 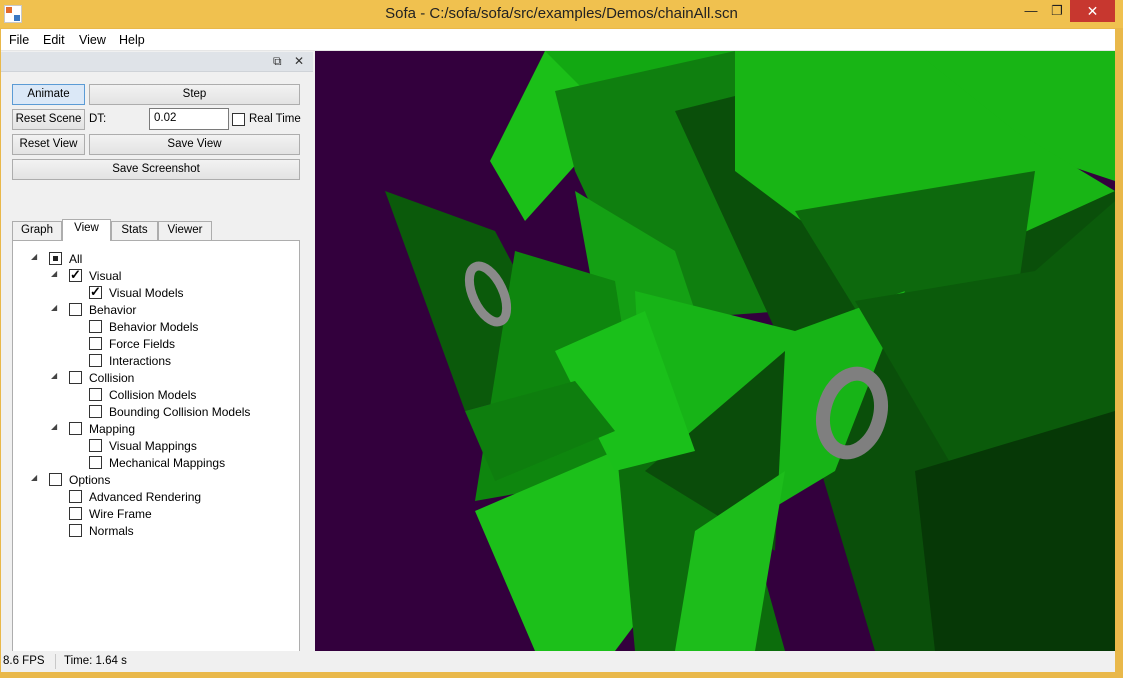 What do you see at coordinates (134, 230) in the screenshot?
I see `tab-stats: Stats` at bounding box center [134, 230].